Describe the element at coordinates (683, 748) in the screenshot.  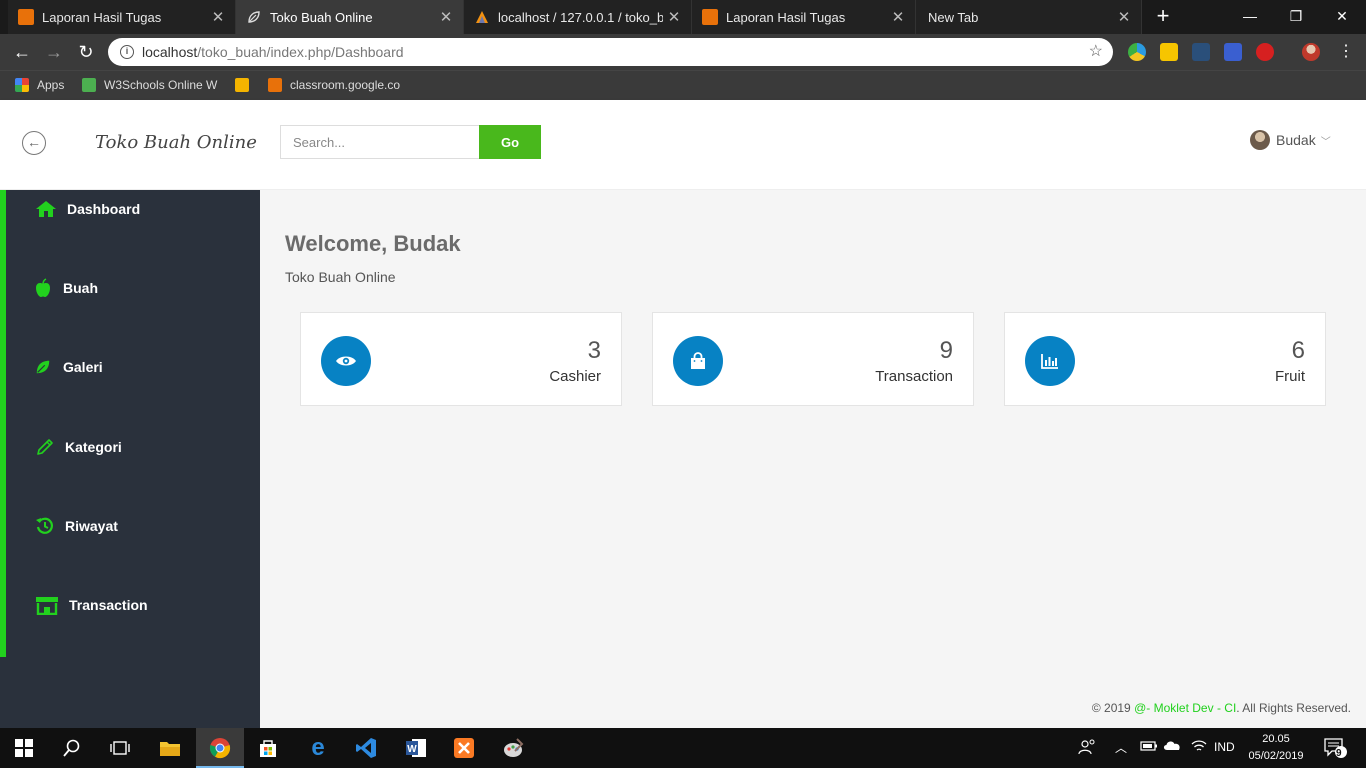
I see `windows-taskbar: e W ︿ IND 20.05 05/02/2019 9` at that location.